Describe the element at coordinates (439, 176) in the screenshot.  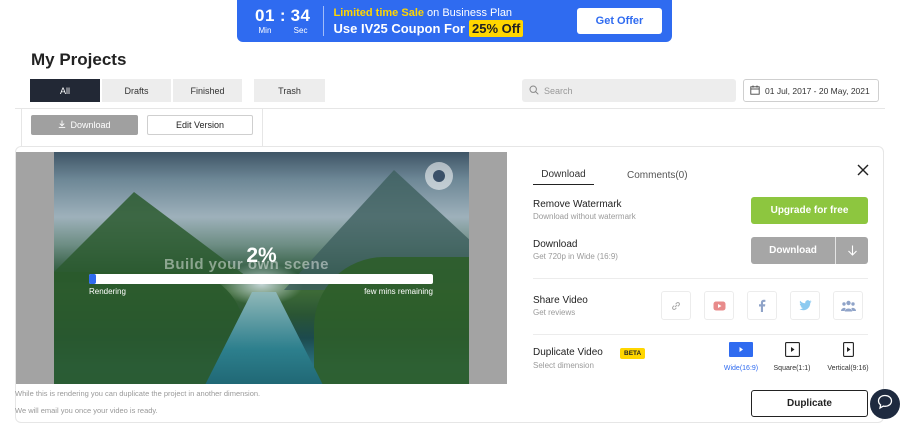
I see `brand-logo-icon` at that location.